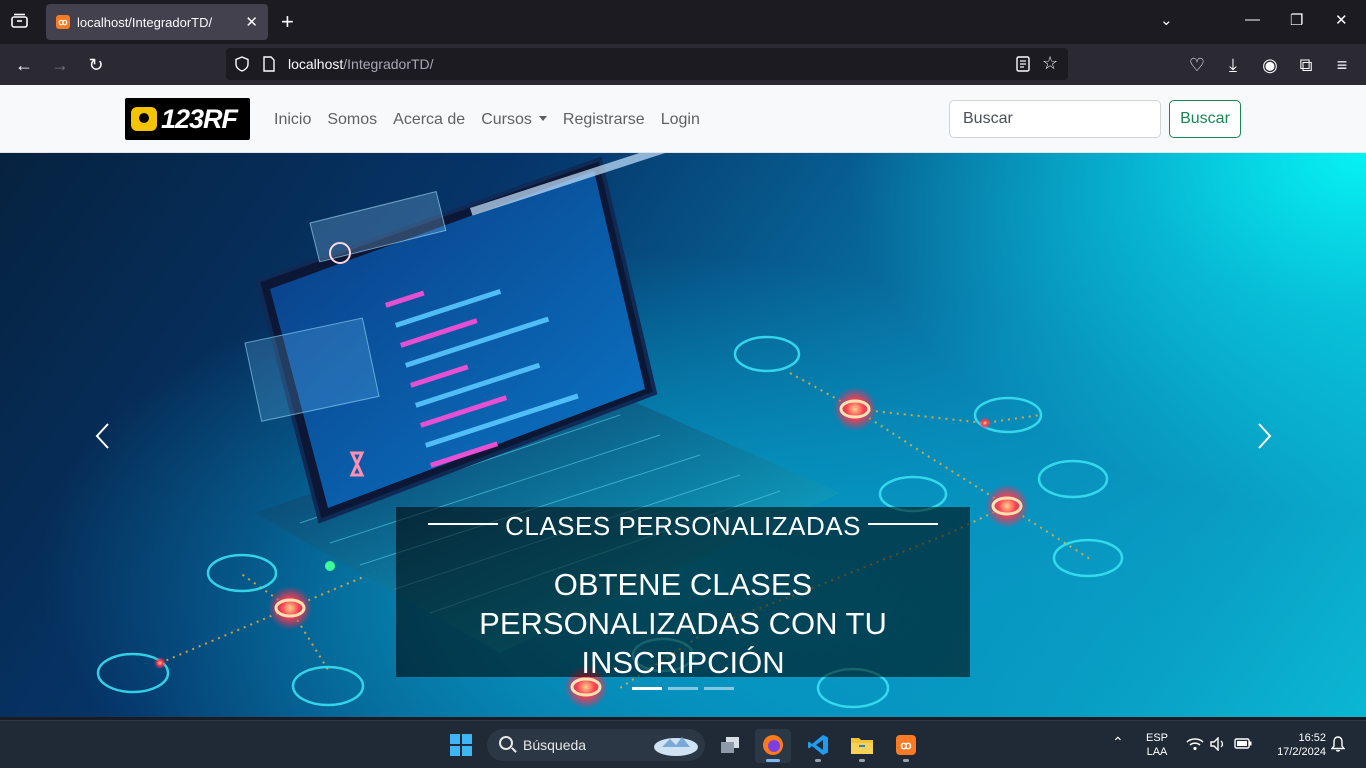 This screenshot has width=1366, height=768. I want to click on battery-icon, so click(1243, 743).